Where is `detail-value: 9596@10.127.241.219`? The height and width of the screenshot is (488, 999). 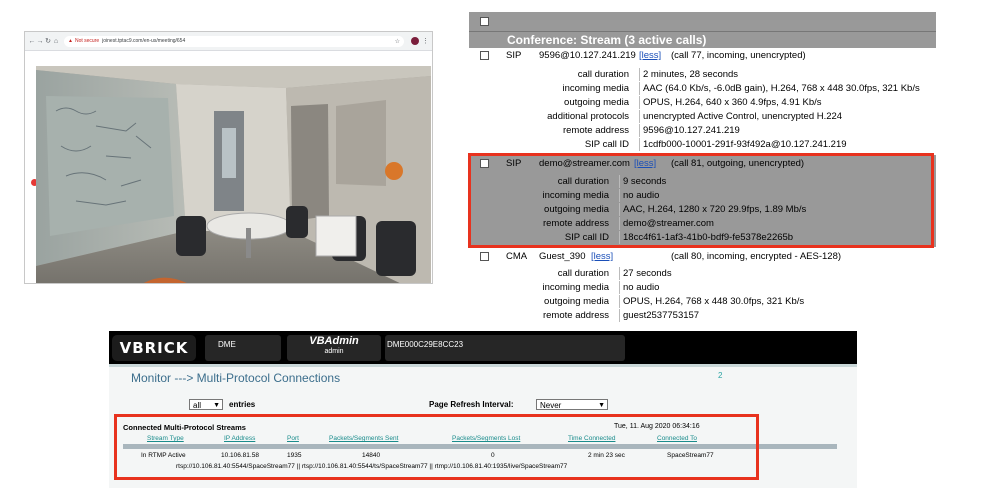 detail-value: 9596@10.127.241.219 is located at coordinates (689, 130).